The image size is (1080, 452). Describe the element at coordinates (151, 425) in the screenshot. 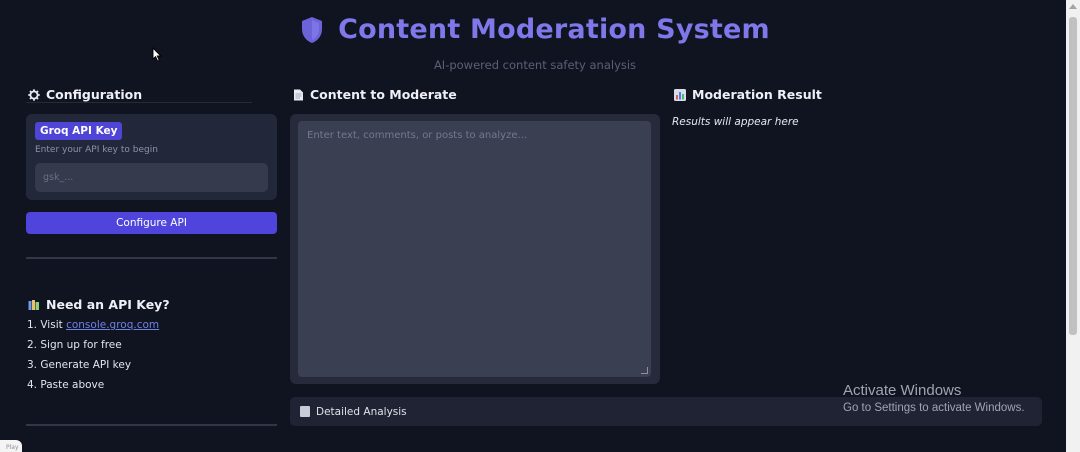

I see `sidebar-divider-bottom` at that location.